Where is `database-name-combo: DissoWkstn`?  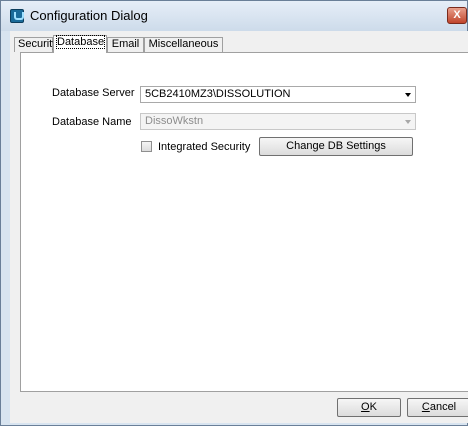 database-name-combo: DissoWkstn is located at coordinates (278, 121).